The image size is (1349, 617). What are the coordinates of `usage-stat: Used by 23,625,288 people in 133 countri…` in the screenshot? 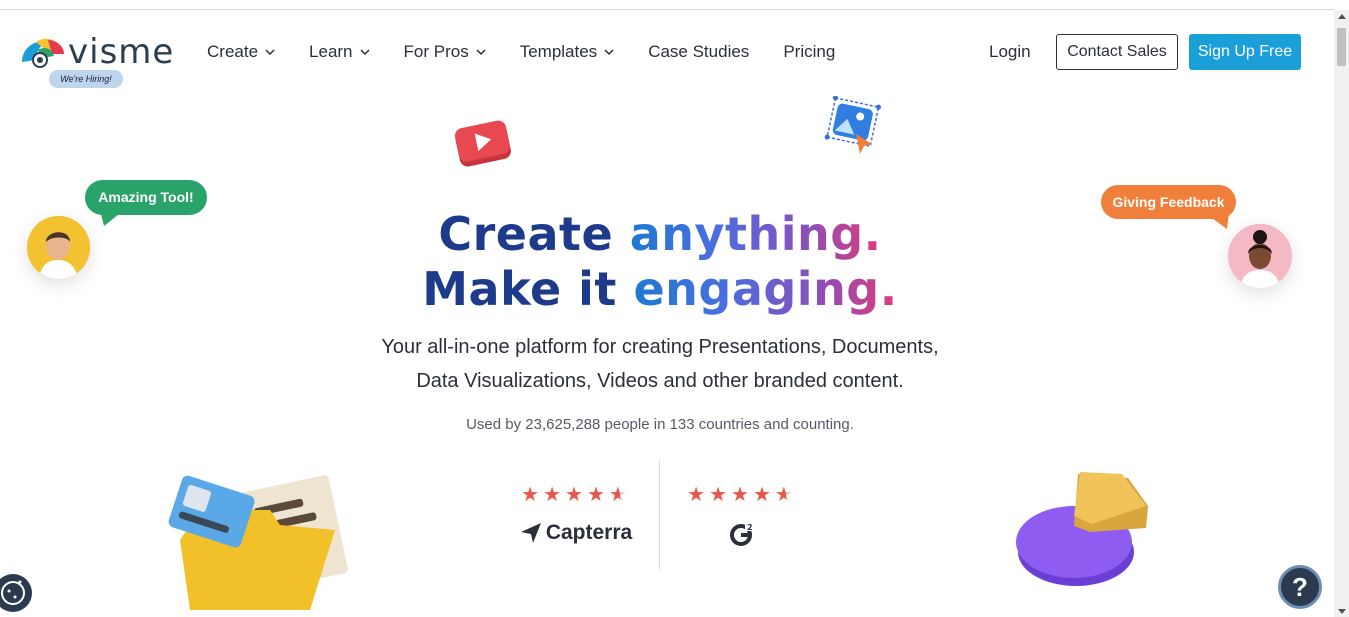 It's located at (660, 424).